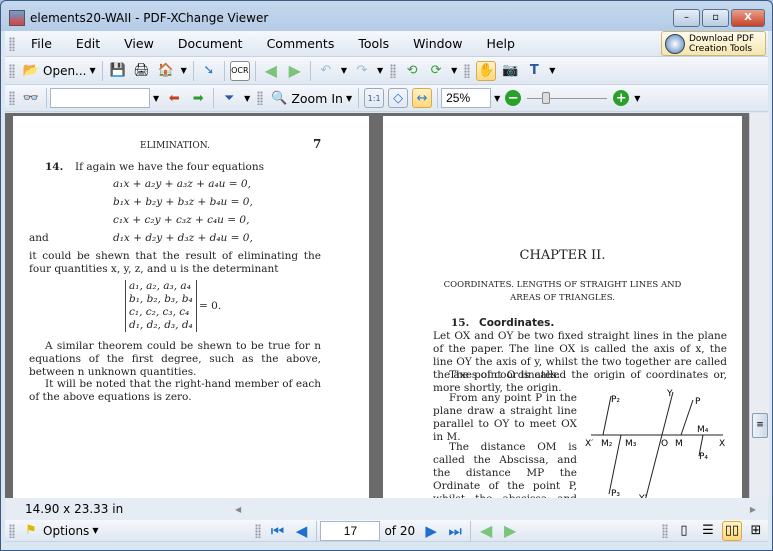 Image resolution: width=773 pixels, height=551 pixels. I want to click on text-select-icon: T, so click(534, 71).